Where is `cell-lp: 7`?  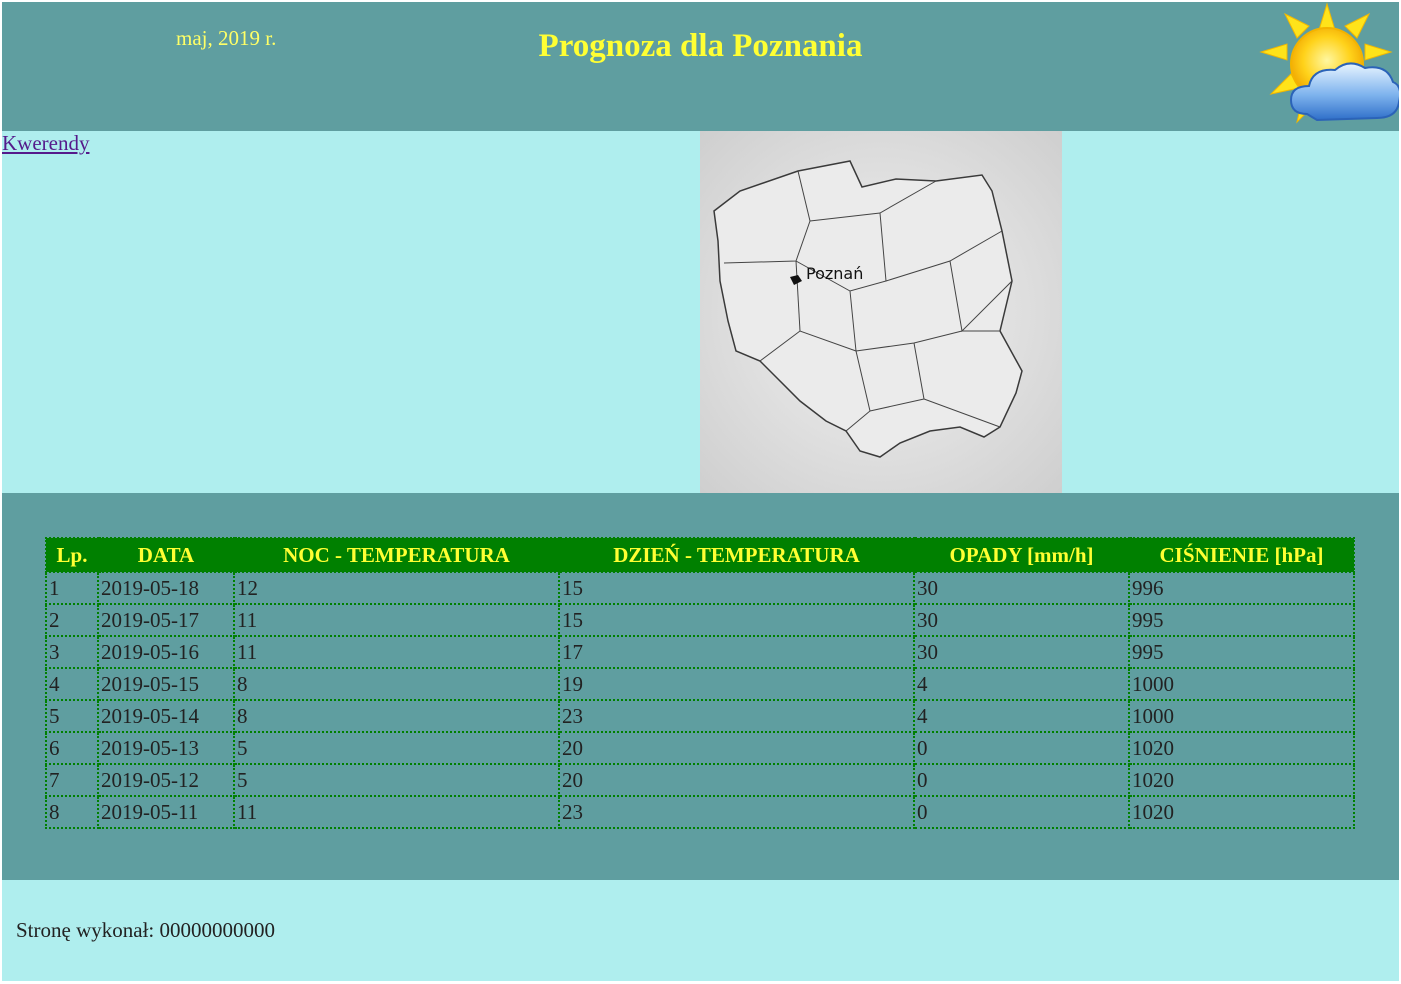
cell-lp: 7 is located at coordinates (72, 780).